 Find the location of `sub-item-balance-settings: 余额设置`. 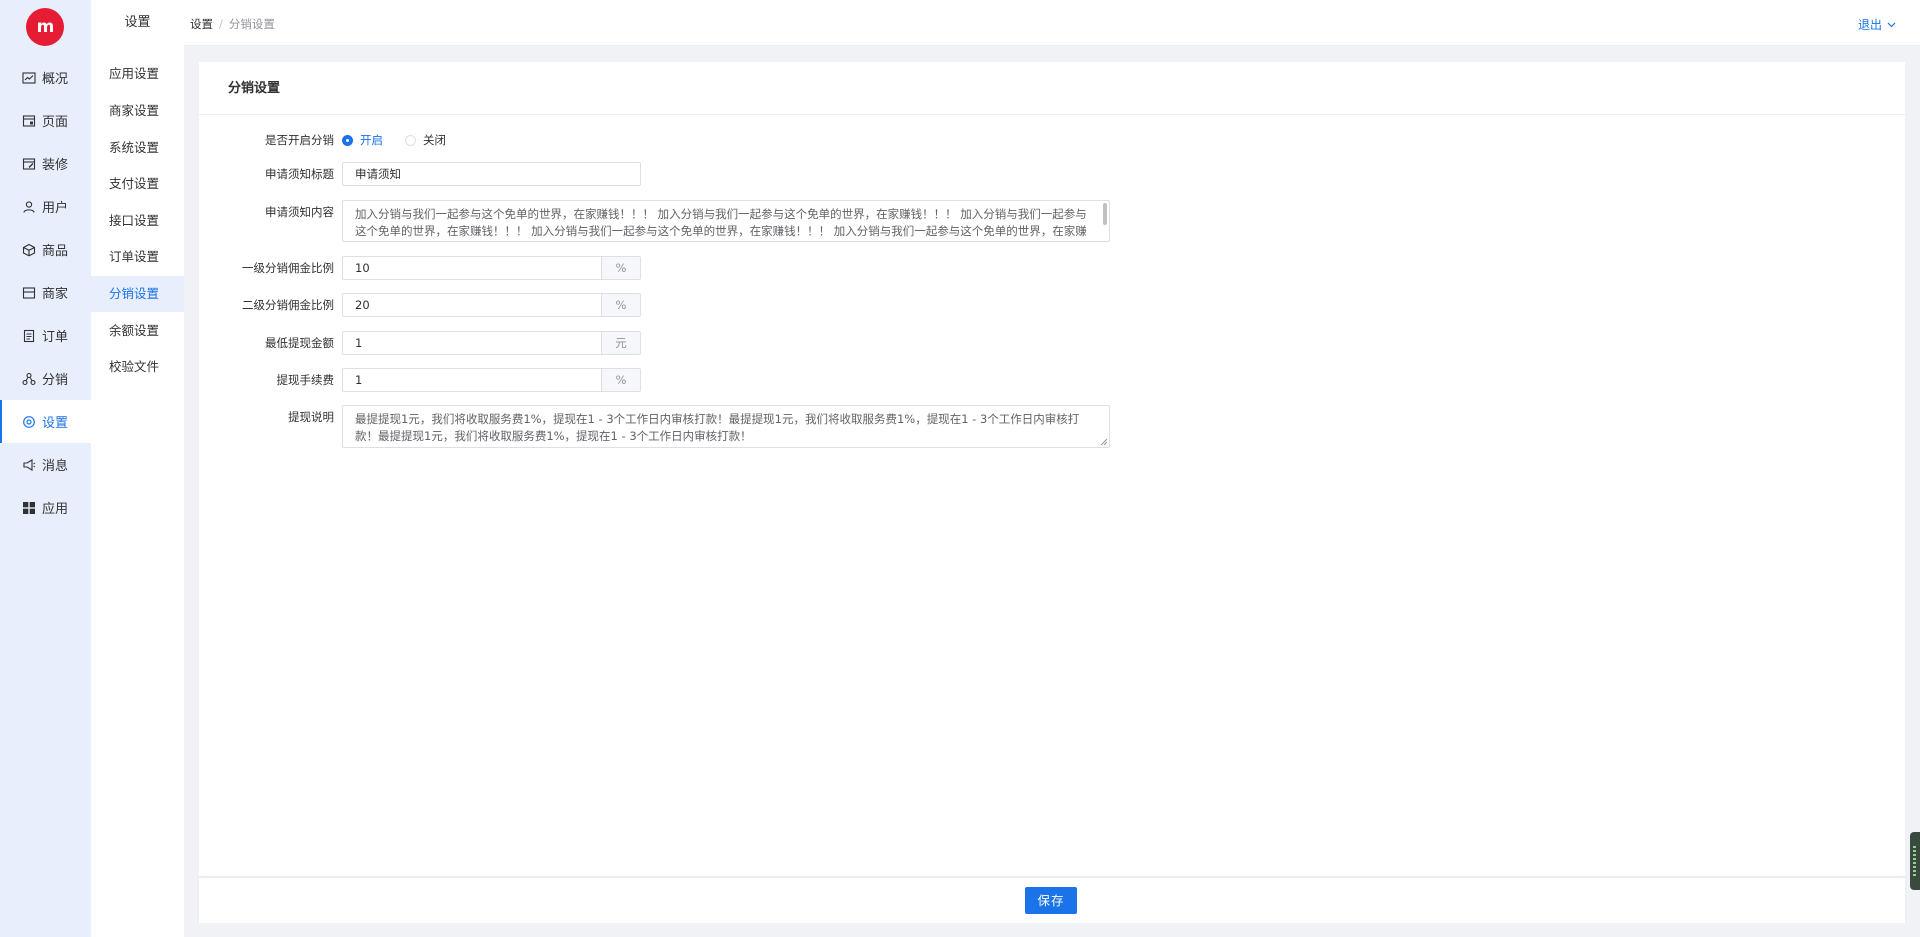

sub-item-balance-settings: 余额设置 is located at coordinates (137, 331).